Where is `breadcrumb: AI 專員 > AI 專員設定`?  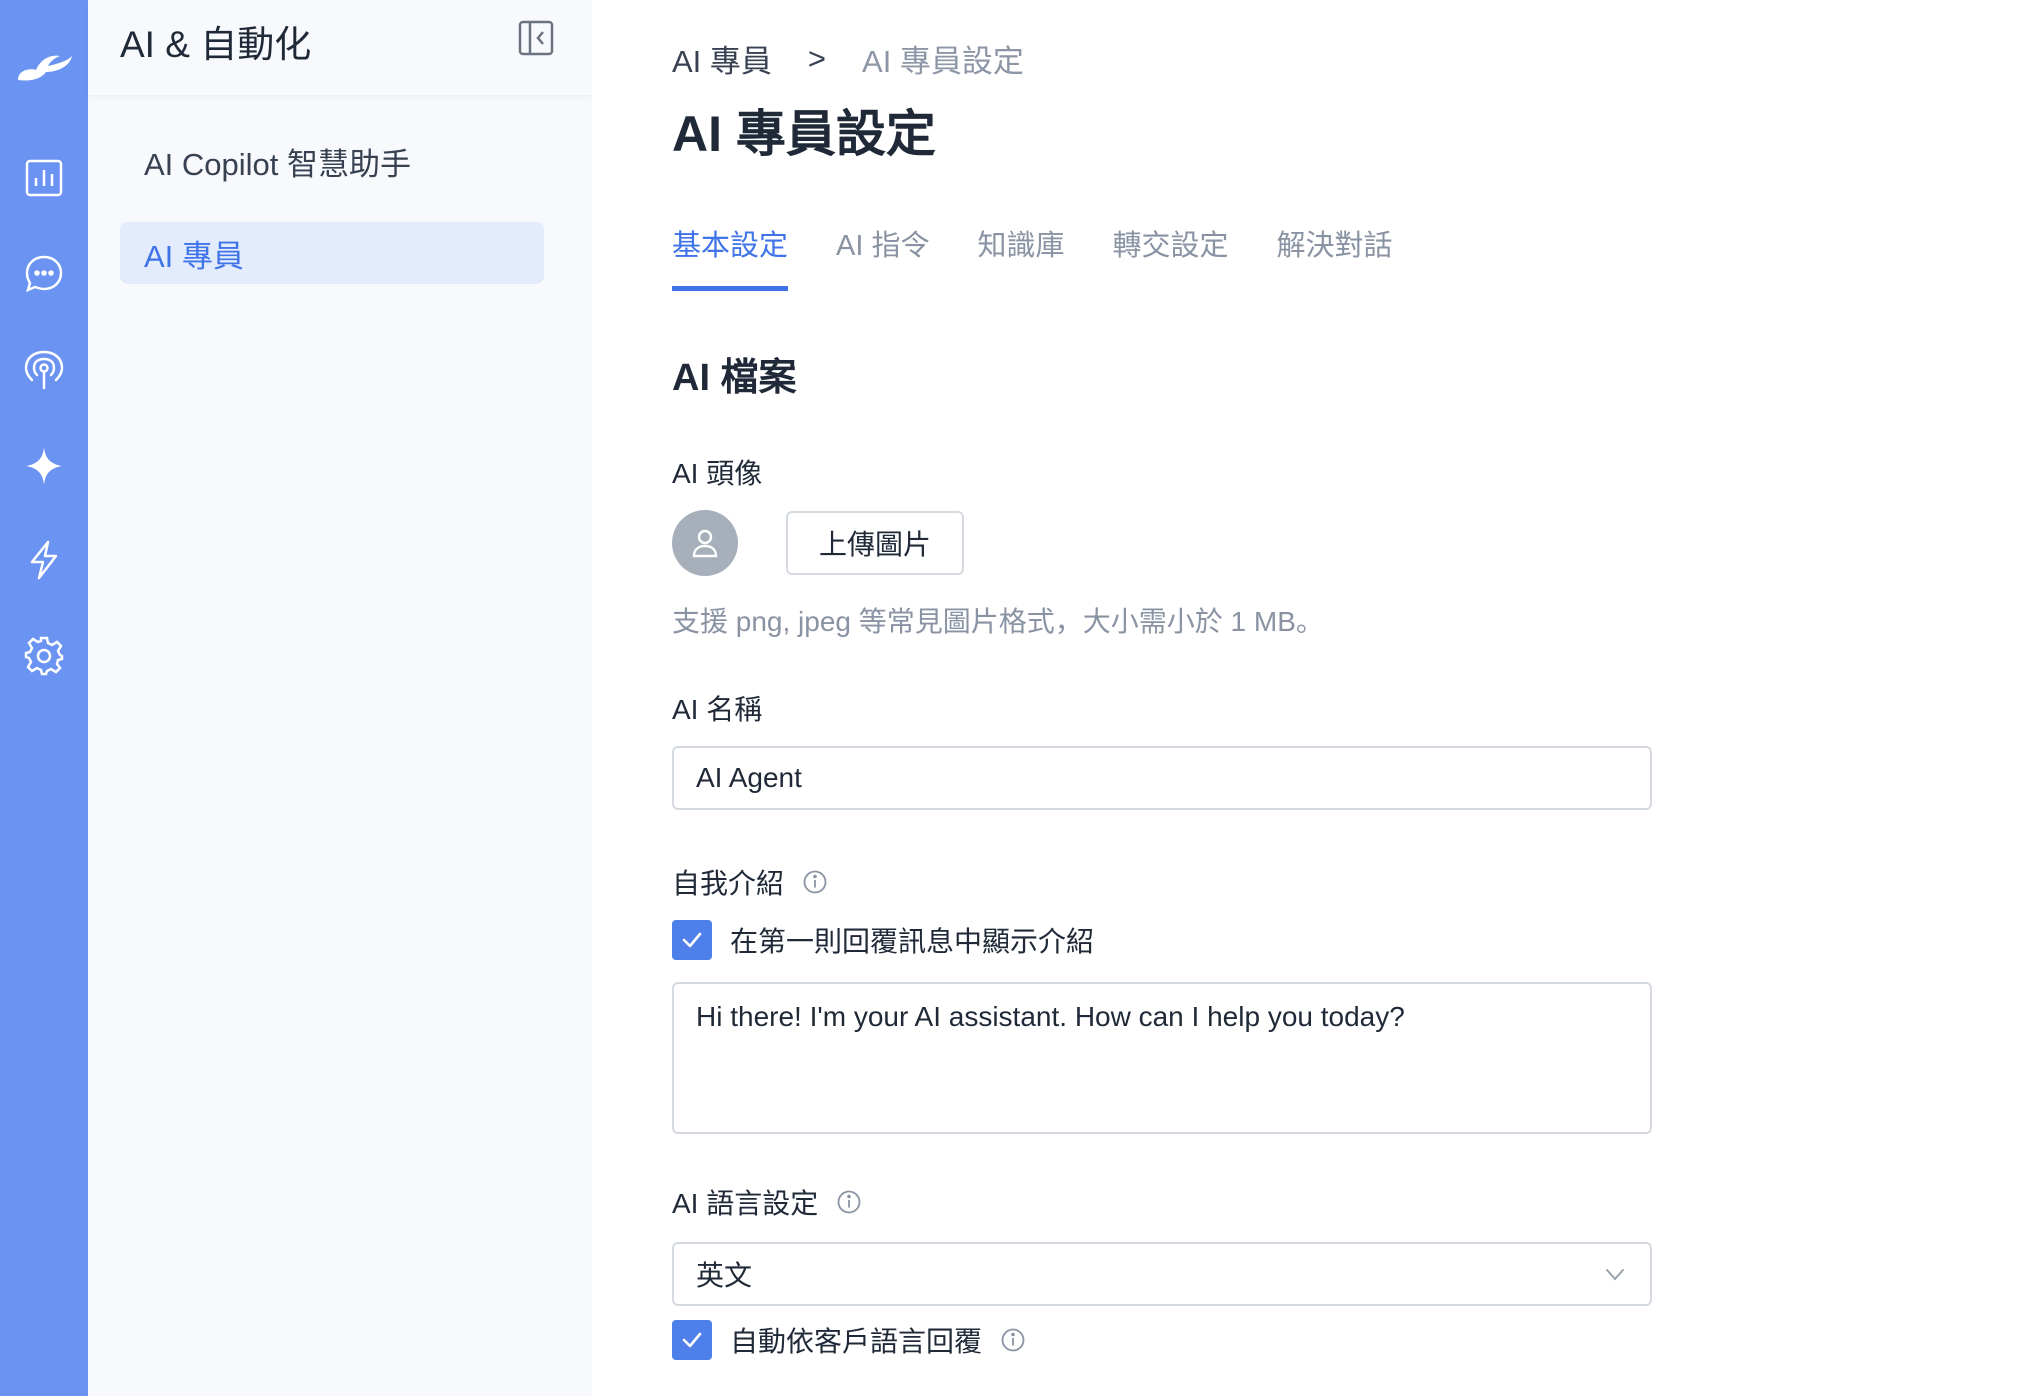 breadcrumb: AI 專員 > AI 專員設定 is located at coordinates (848, 58).